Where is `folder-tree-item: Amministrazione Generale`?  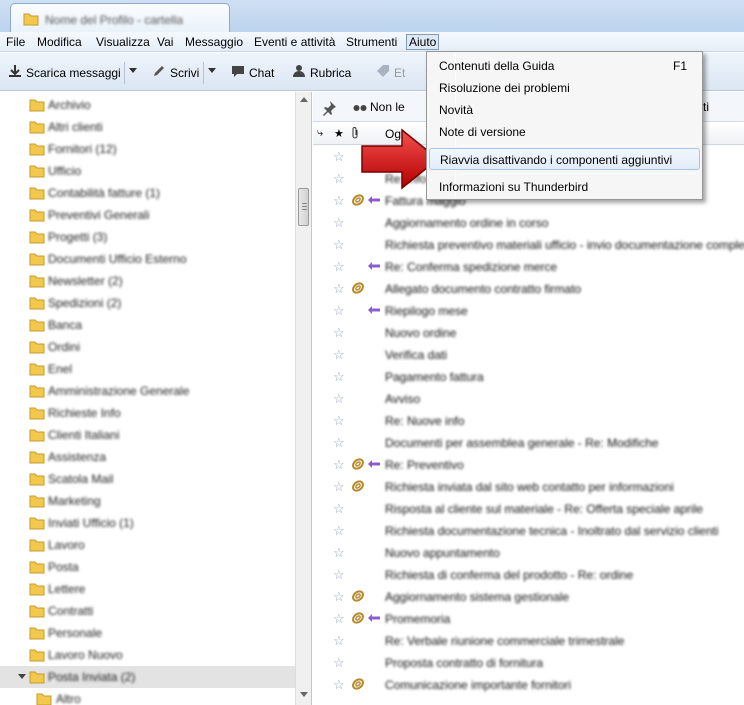
folder-tree-item: Amministrazione Generale is located at coordinates (147, 391).